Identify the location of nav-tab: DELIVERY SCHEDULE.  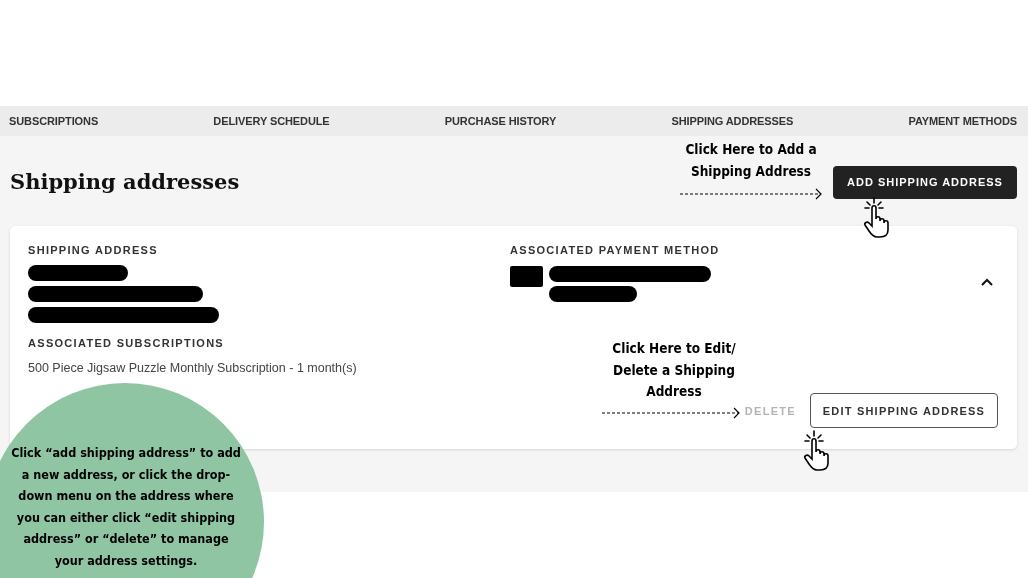
(271, 121).